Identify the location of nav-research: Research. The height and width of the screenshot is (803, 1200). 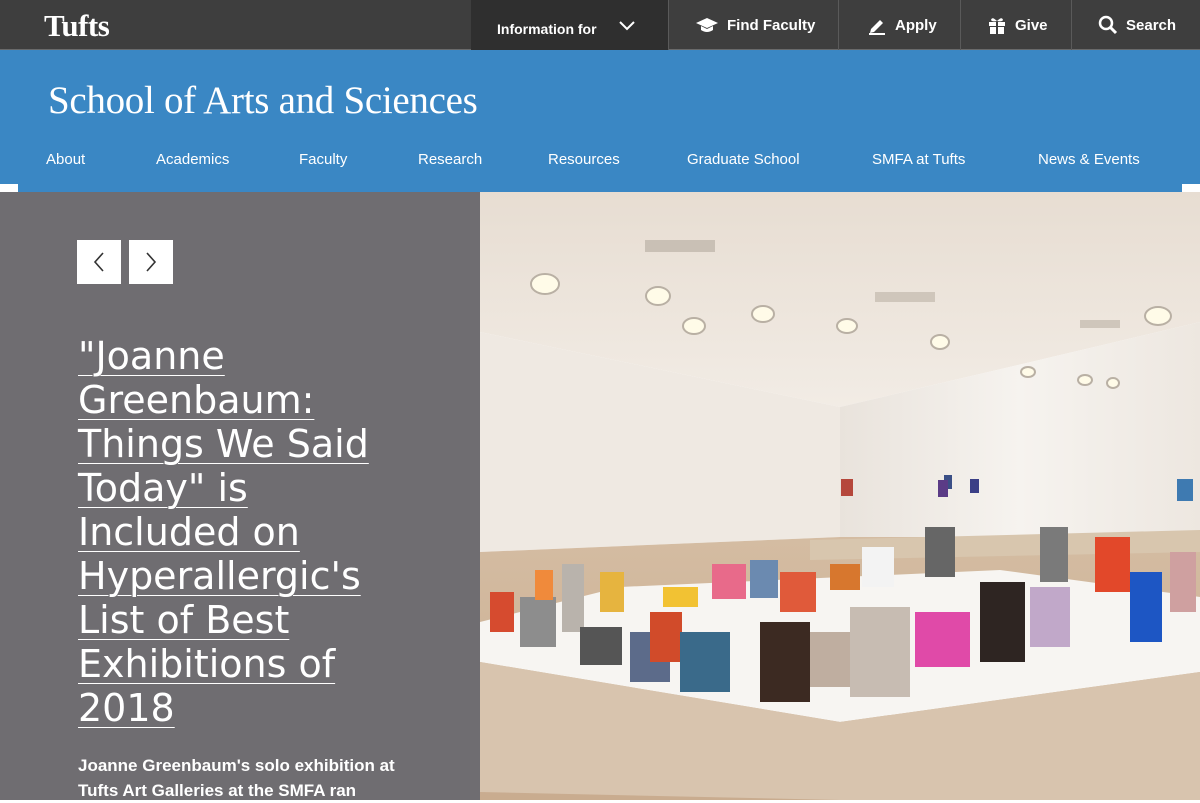
(450, 159).